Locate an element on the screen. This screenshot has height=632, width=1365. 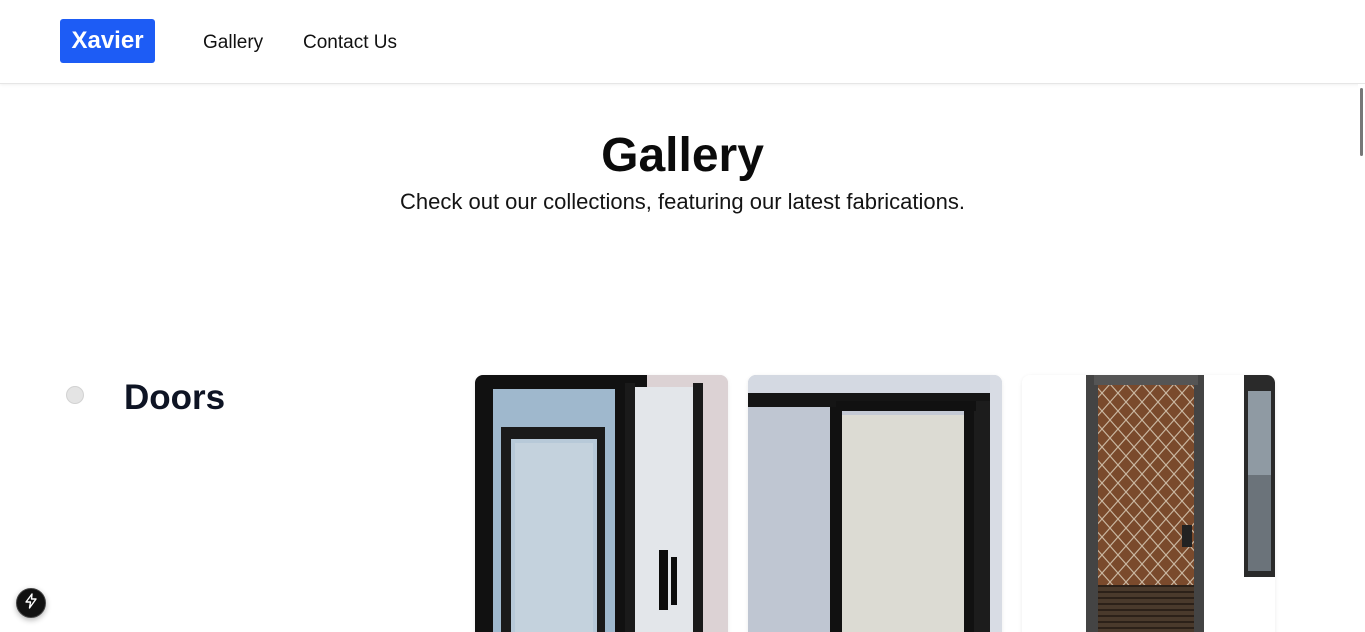
section-bullet is located at coordinates (75, 395).